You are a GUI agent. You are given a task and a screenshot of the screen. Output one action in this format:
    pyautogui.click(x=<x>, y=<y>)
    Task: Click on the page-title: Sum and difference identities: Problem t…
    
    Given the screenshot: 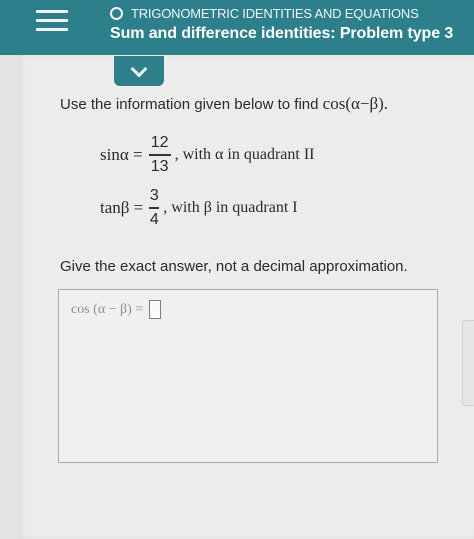 What is the action you would take?
    pyautogui.click(x=282, y=33)
    